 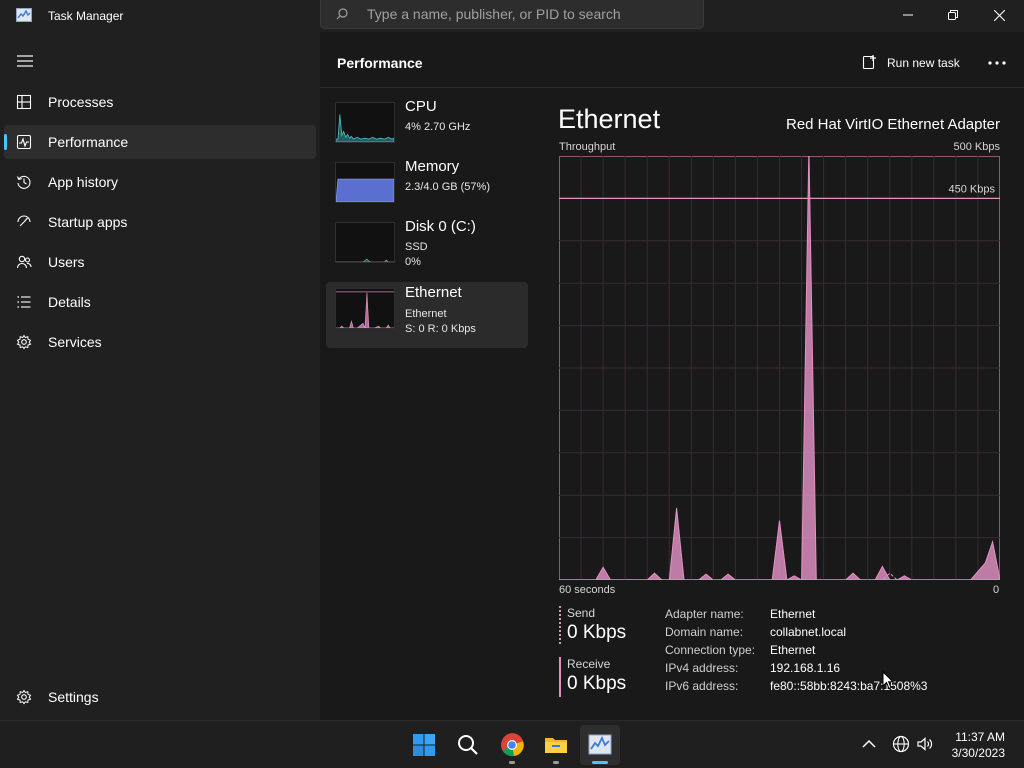 What do you see at coordinates (888, 680) in the screenshot?
I see `mouse-cursor-icon` at bounding box center [888, 680].